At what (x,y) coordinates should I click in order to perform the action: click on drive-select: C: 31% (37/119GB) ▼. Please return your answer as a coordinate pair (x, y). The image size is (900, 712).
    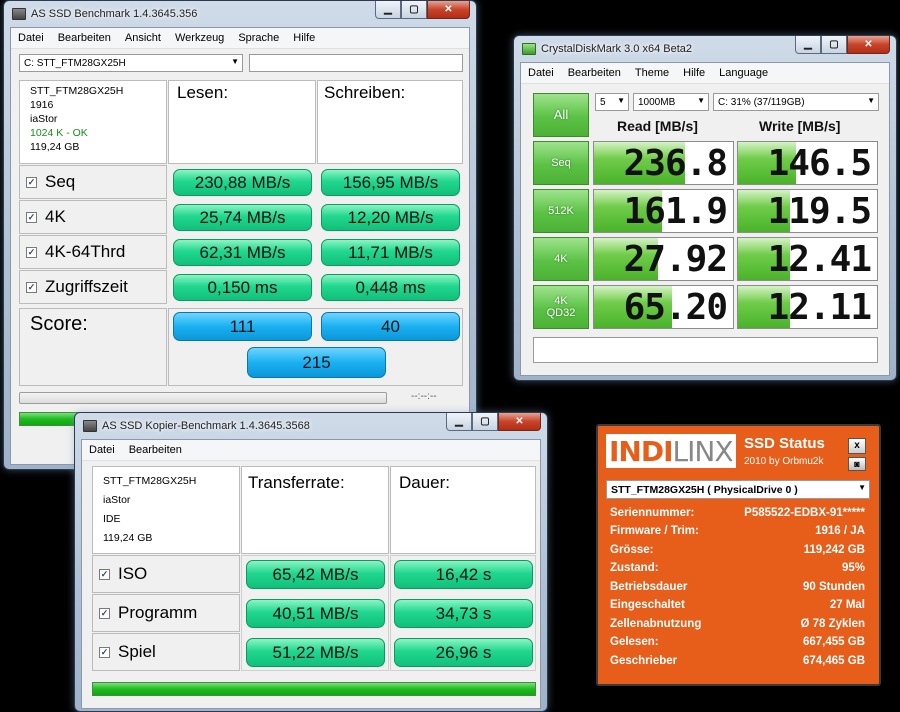
    Looking at the image, I should click on (796, 102).